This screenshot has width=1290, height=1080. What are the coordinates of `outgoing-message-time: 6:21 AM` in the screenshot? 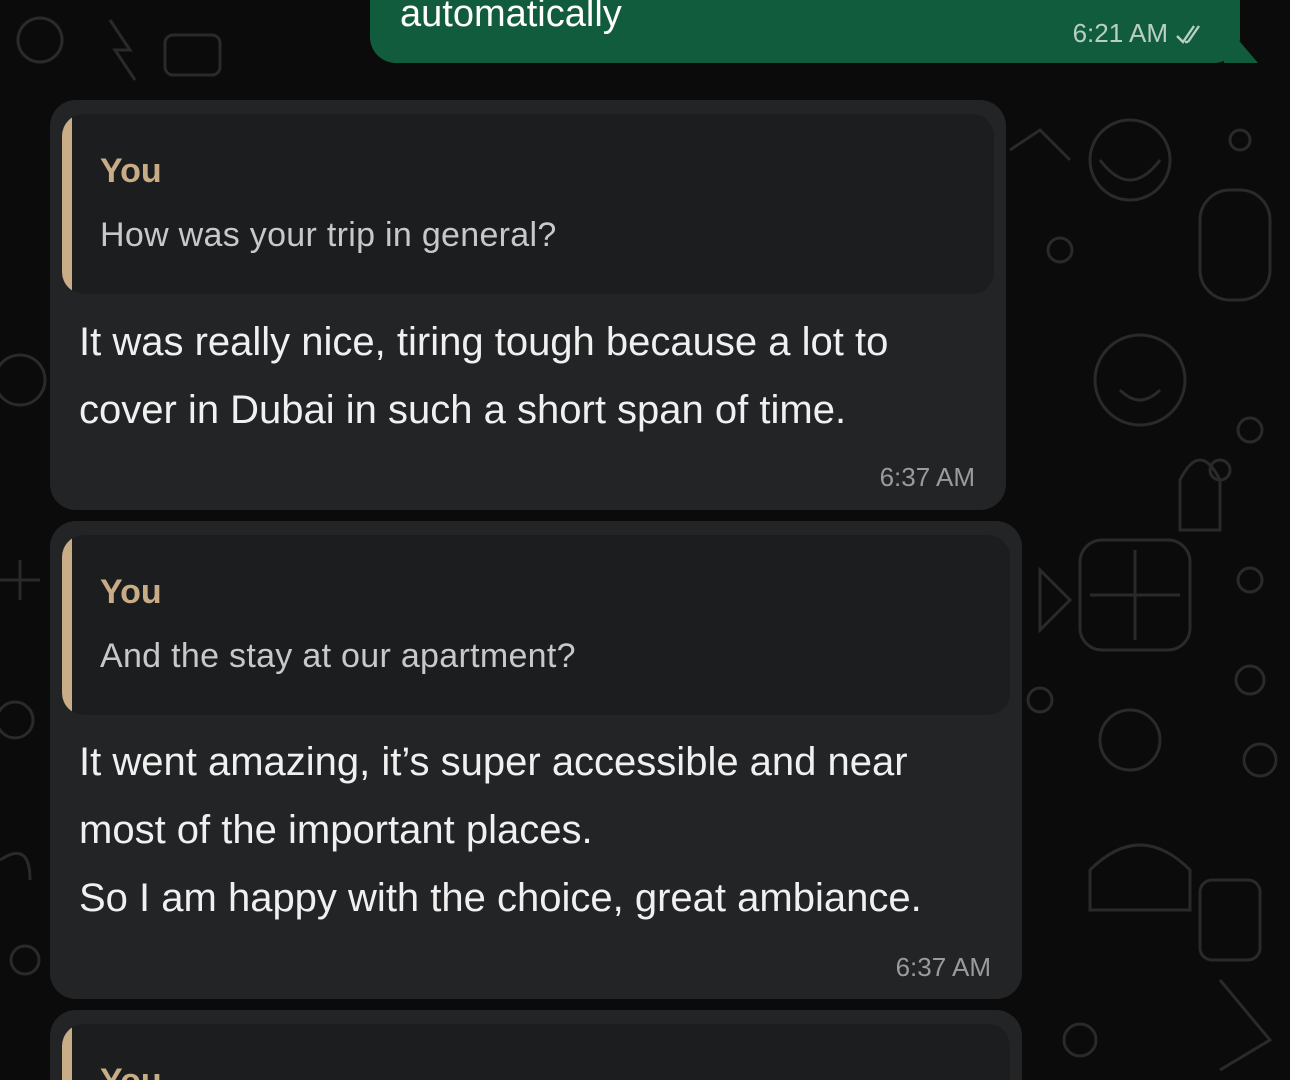 It's located at (1120, 33).